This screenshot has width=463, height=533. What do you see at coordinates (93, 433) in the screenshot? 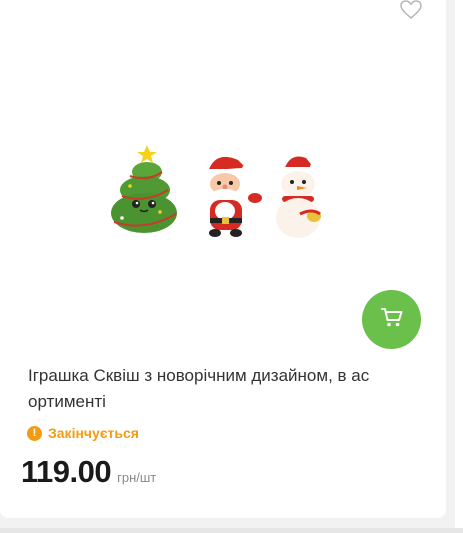
I see `status-label: Закінчується` at bounding box center [93, 433].